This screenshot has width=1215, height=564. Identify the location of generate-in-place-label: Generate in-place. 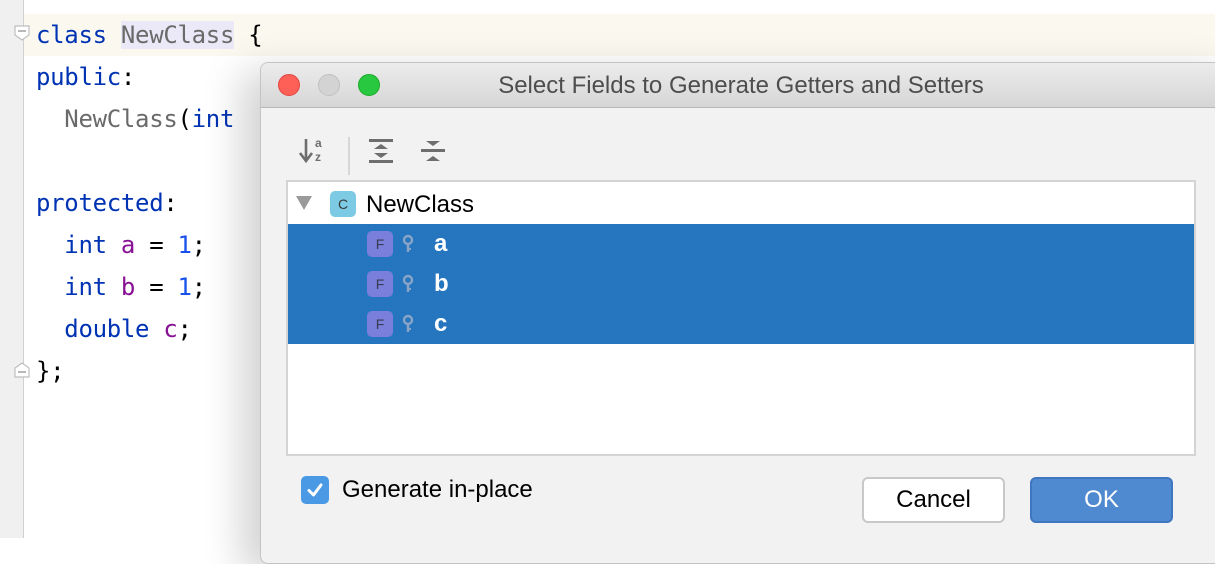
(437, 489).